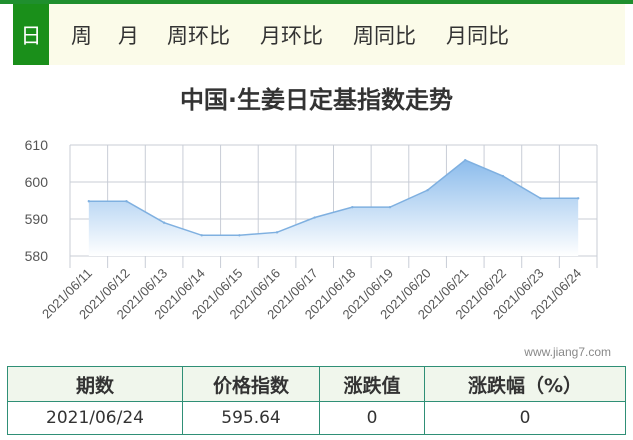  Describe the element at coordinates (372, 418) in the screenshot. I see `cell-change-value: 0` at that location.